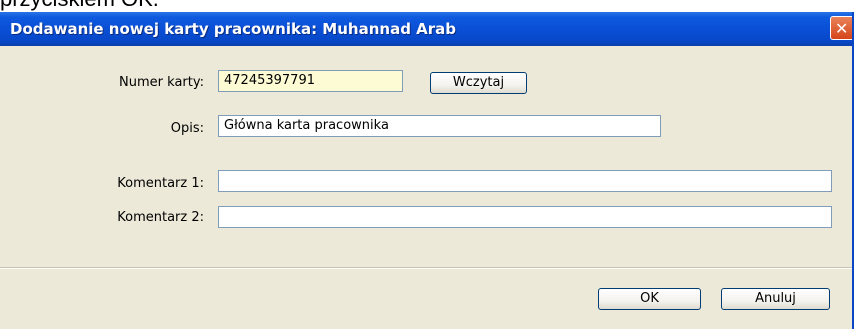 This screenshot has width=854, height=329. I want to click on comment2-input, so click(525, 217).